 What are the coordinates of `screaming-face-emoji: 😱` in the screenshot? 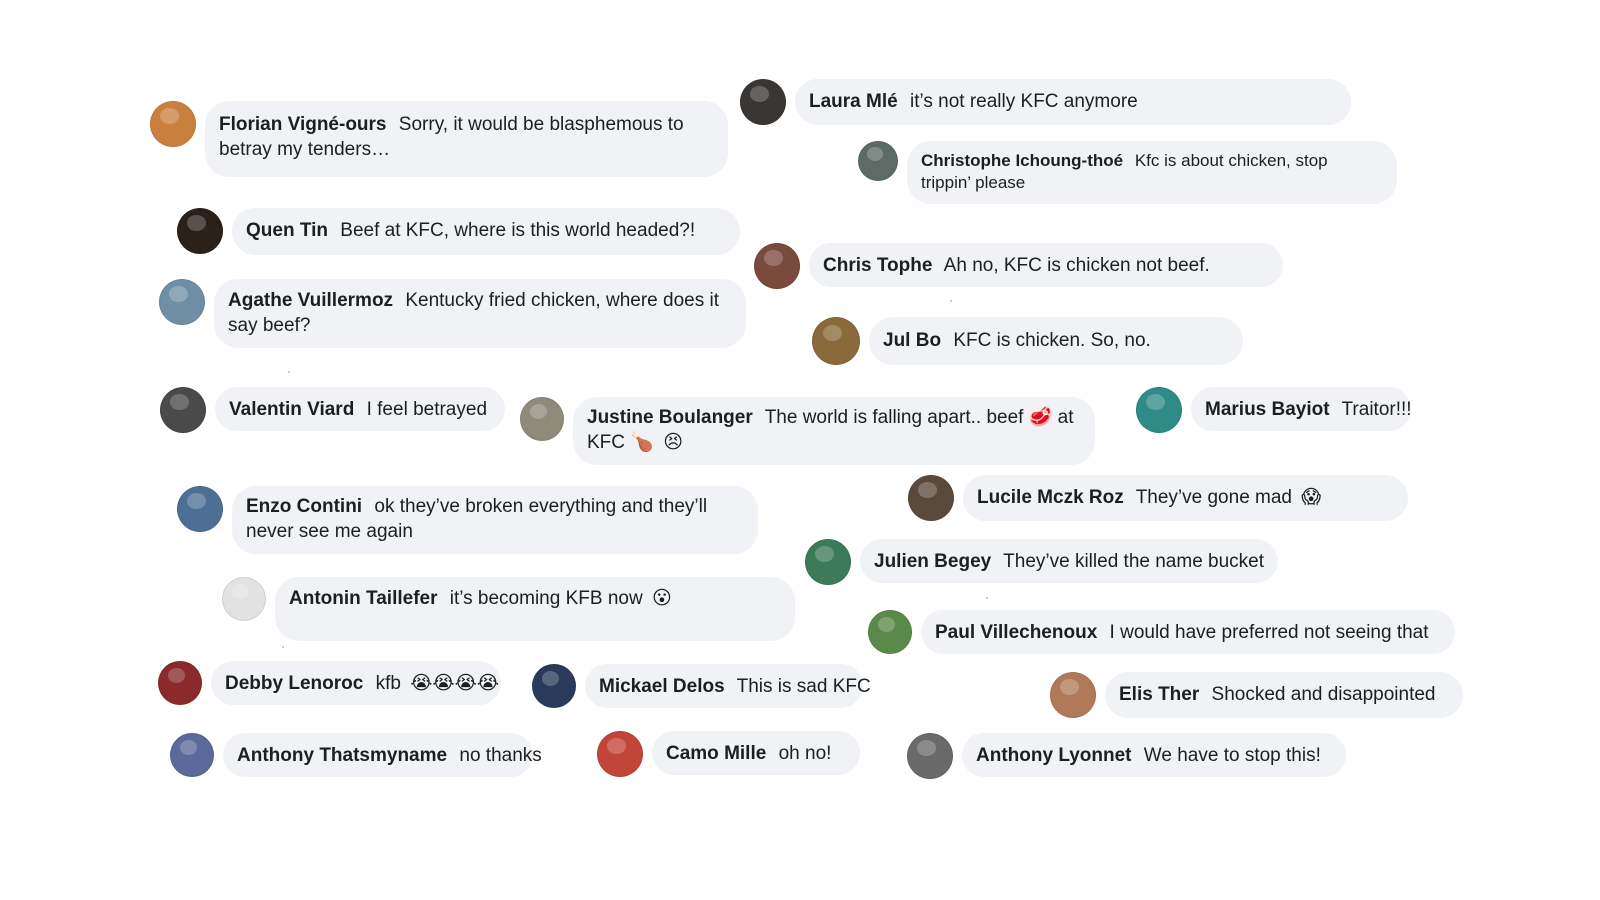 It's located at (1311, 497).